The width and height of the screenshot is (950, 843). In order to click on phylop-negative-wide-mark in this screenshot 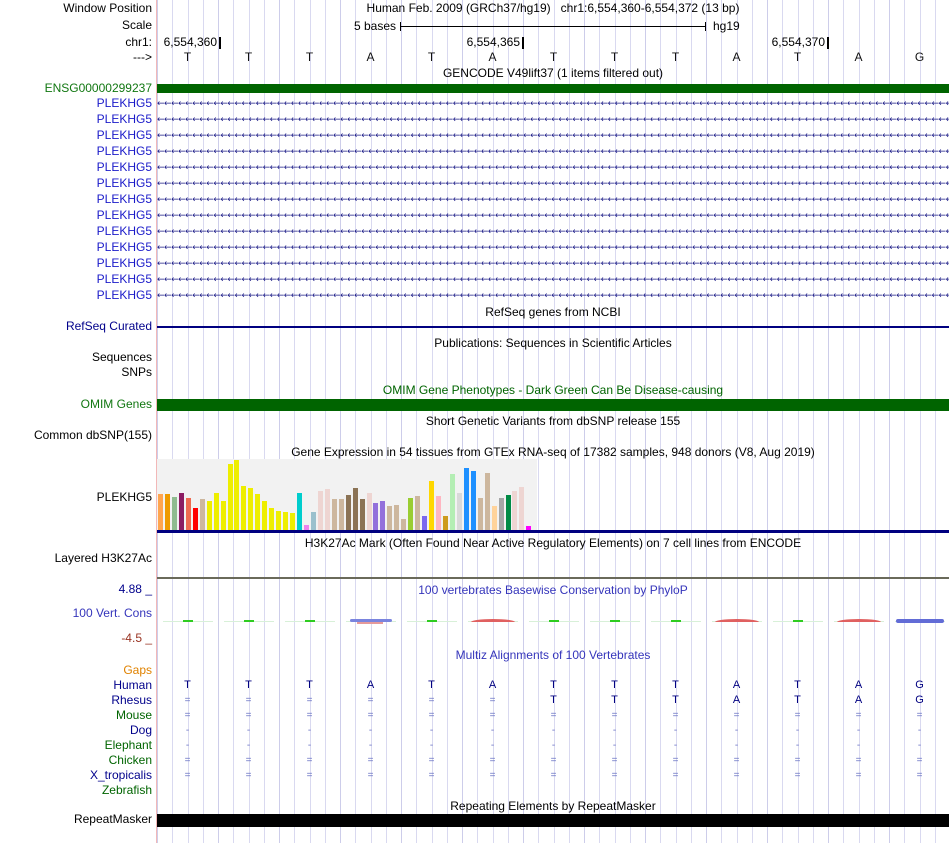, I will do `click(919, 621)`.